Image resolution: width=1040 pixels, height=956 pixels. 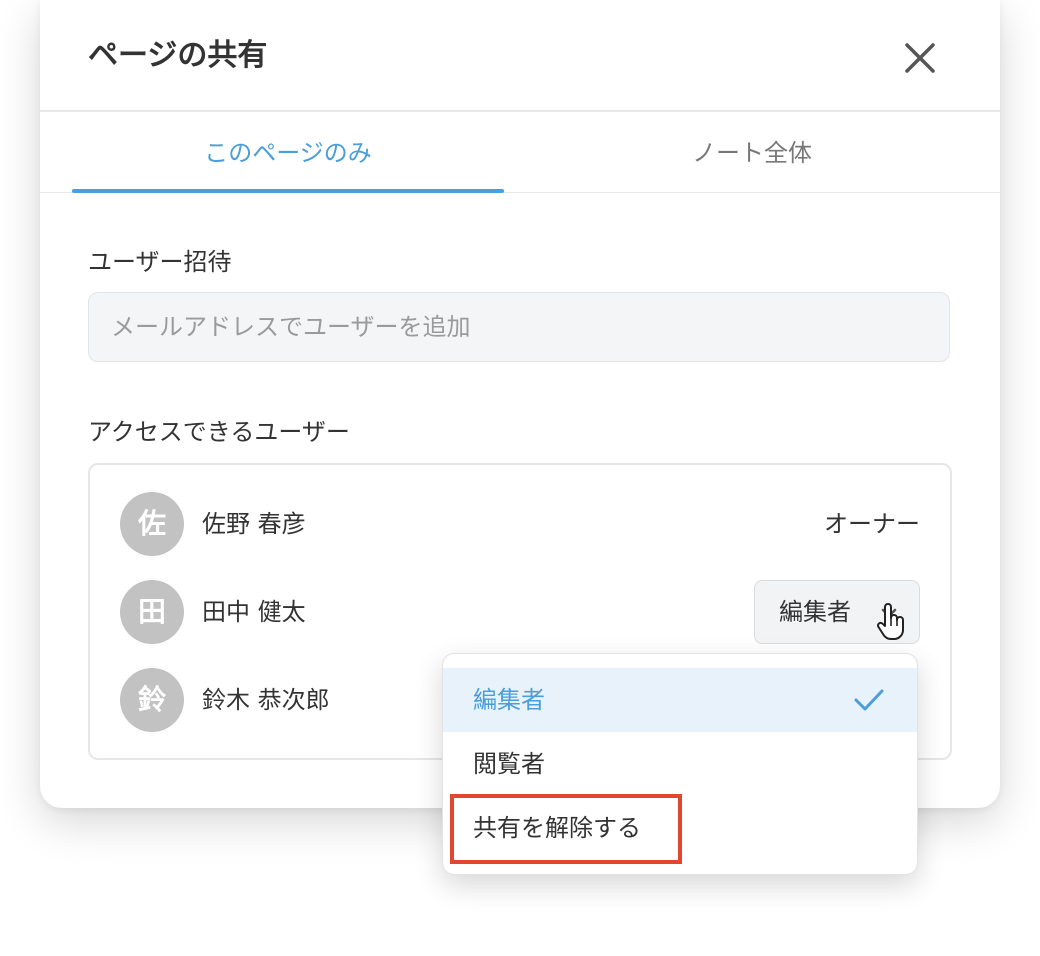 I want to click on close-icon, so click(x=920, y=58).